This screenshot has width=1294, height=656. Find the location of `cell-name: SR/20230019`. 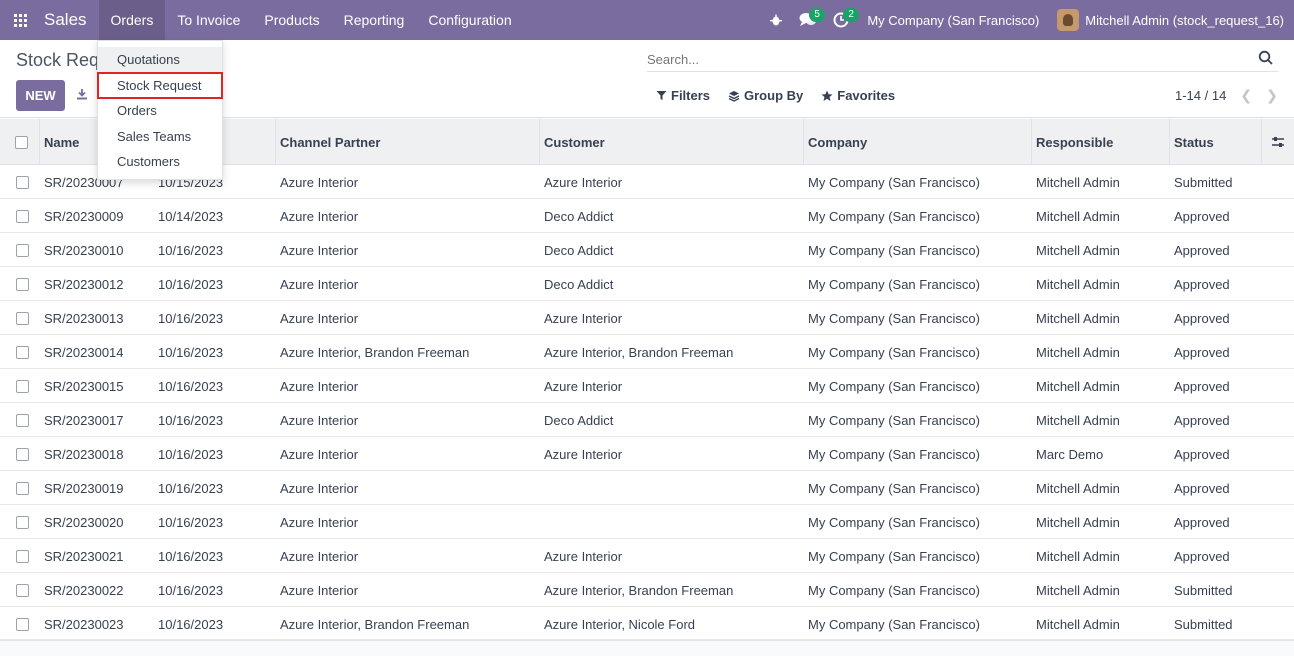

cell-name: SR/20230019 is located at coordinates (84, 488).